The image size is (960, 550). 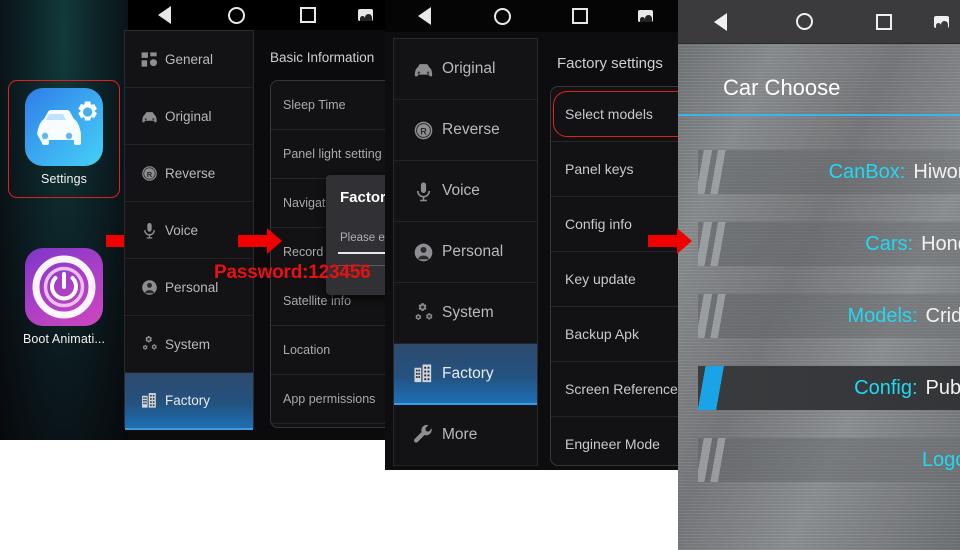 I want to click on factory-option-label: Backup Apk, so click(x=602, y=334).